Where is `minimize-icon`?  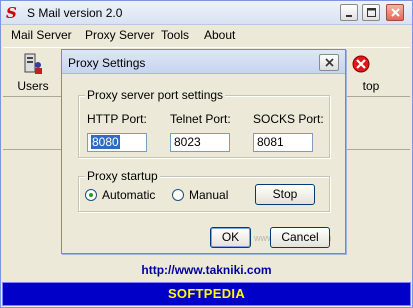 minimize-icon is located at coordinates (349, 15).